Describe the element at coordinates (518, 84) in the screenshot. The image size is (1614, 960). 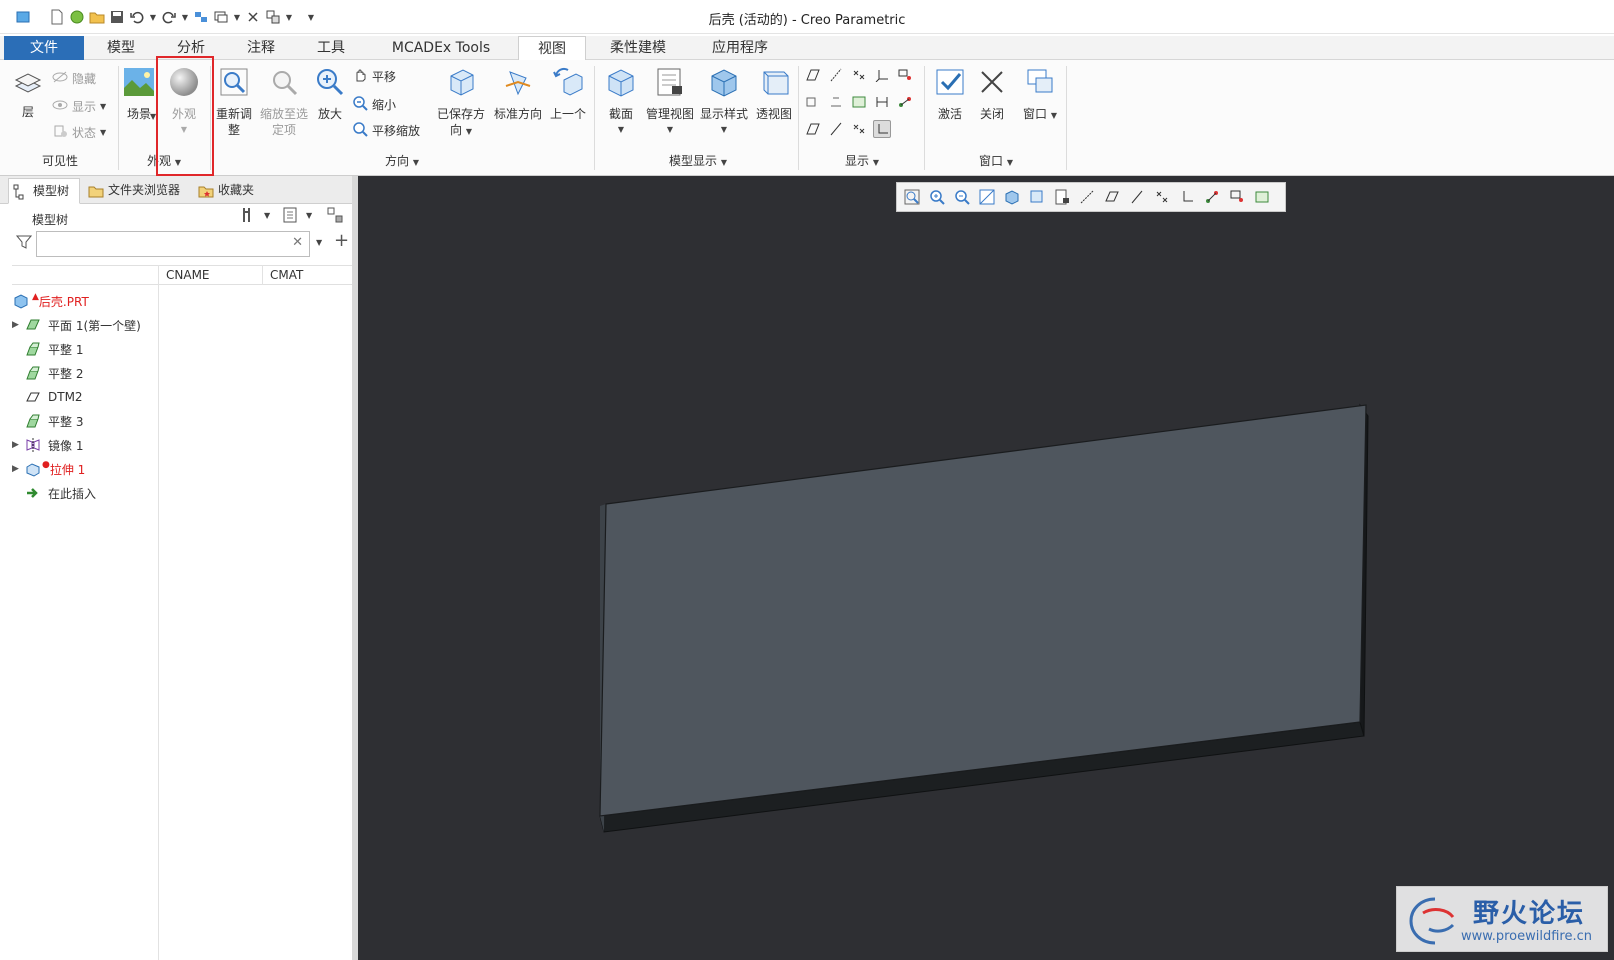
I see `standard-orientation-icon` at that location.